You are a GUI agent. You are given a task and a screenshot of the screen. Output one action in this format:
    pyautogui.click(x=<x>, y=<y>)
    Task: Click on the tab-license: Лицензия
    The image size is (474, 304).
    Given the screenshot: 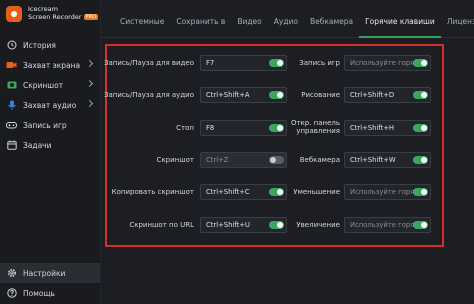 What is the action you would take?
    pyautogui.click(x=457, y=21)
    